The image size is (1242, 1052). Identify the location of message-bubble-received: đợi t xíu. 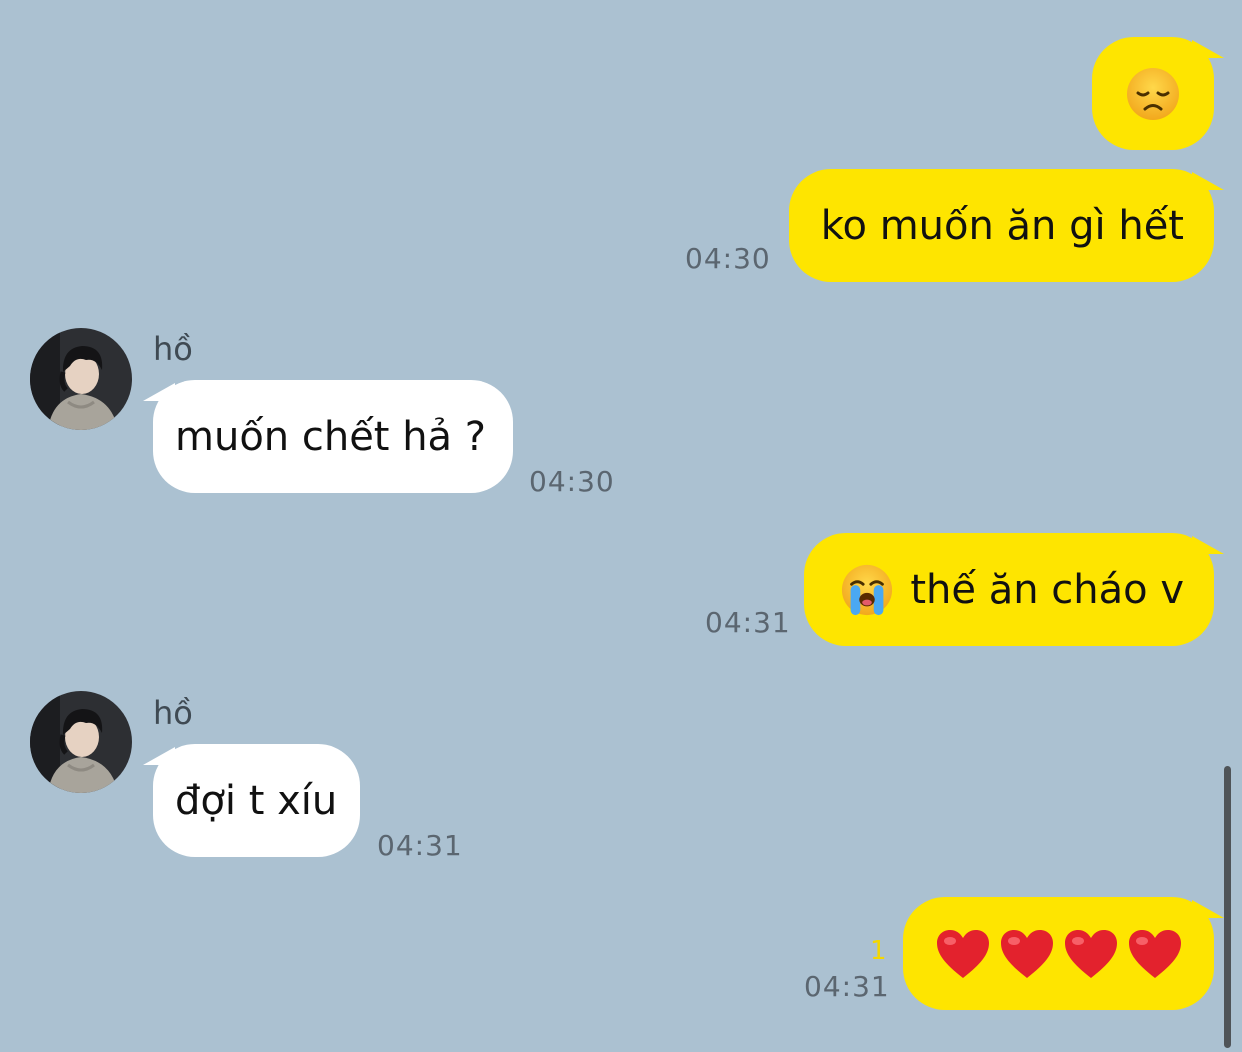
(256, 800).